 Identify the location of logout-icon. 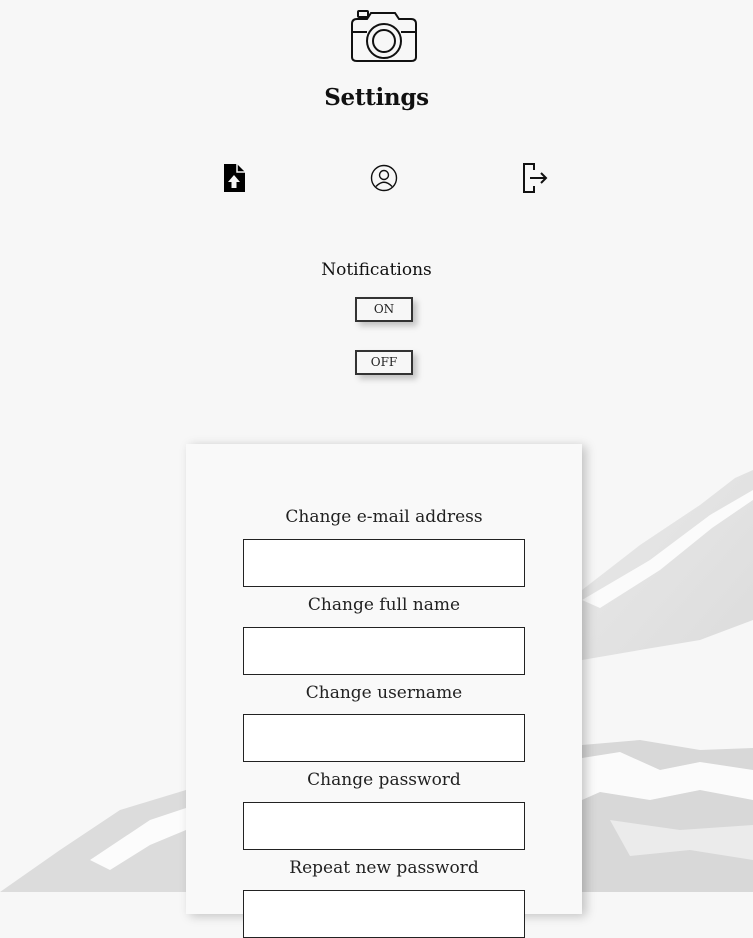
(535, 178).